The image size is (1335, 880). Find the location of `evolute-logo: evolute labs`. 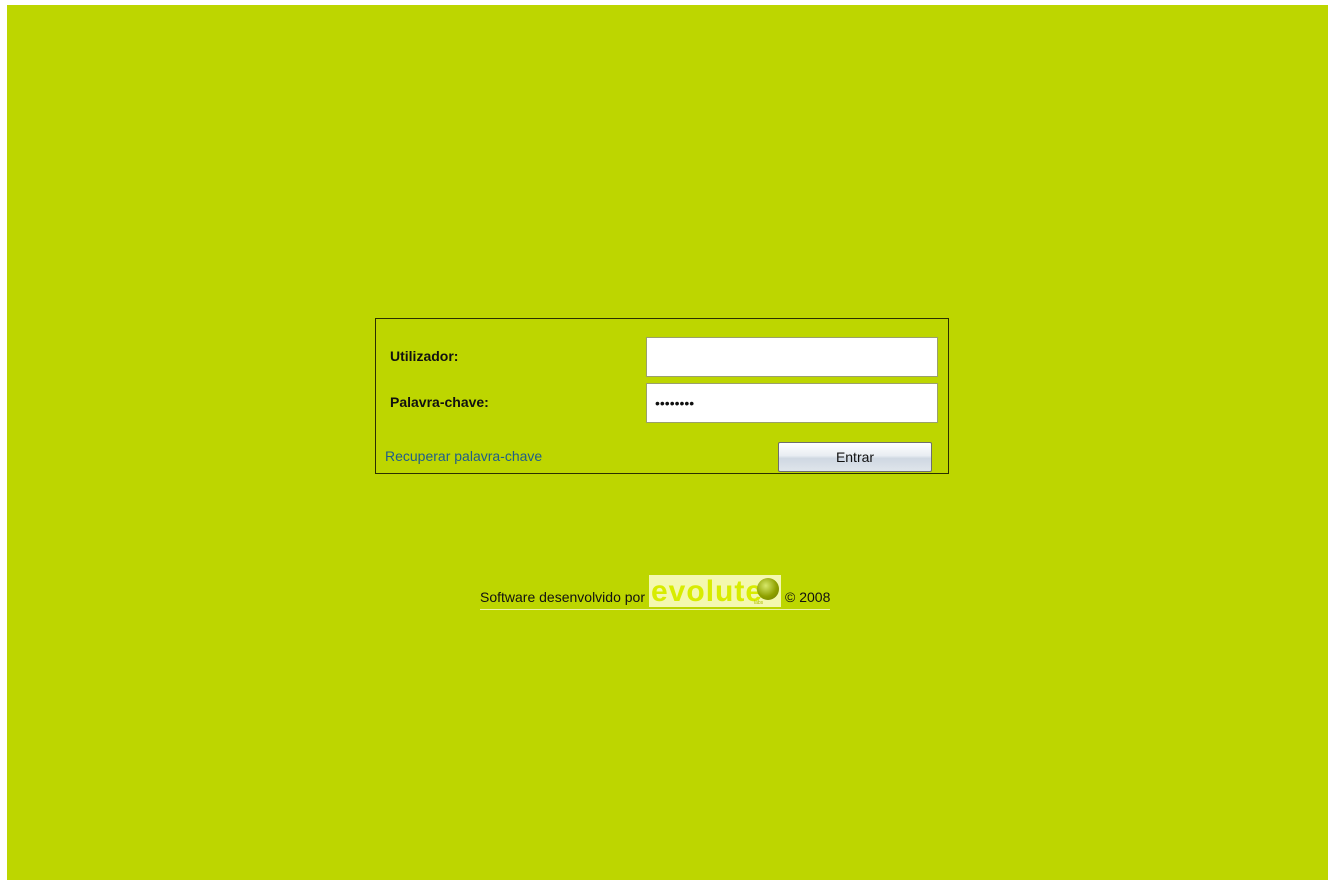

evolute-logo: evolute labs is located at coordinates (715, 591).